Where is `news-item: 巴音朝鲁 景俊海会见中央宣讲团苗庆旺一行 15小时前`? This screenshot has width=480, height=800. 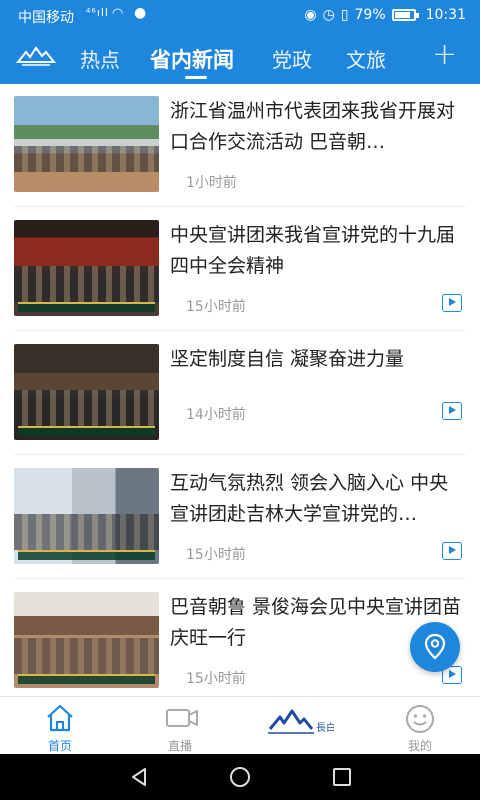
news-item: 巴音朝鲁 景俊海会见中央宣讲团苗庆旺一行 15小时前 is located at coordinates (240, 644).